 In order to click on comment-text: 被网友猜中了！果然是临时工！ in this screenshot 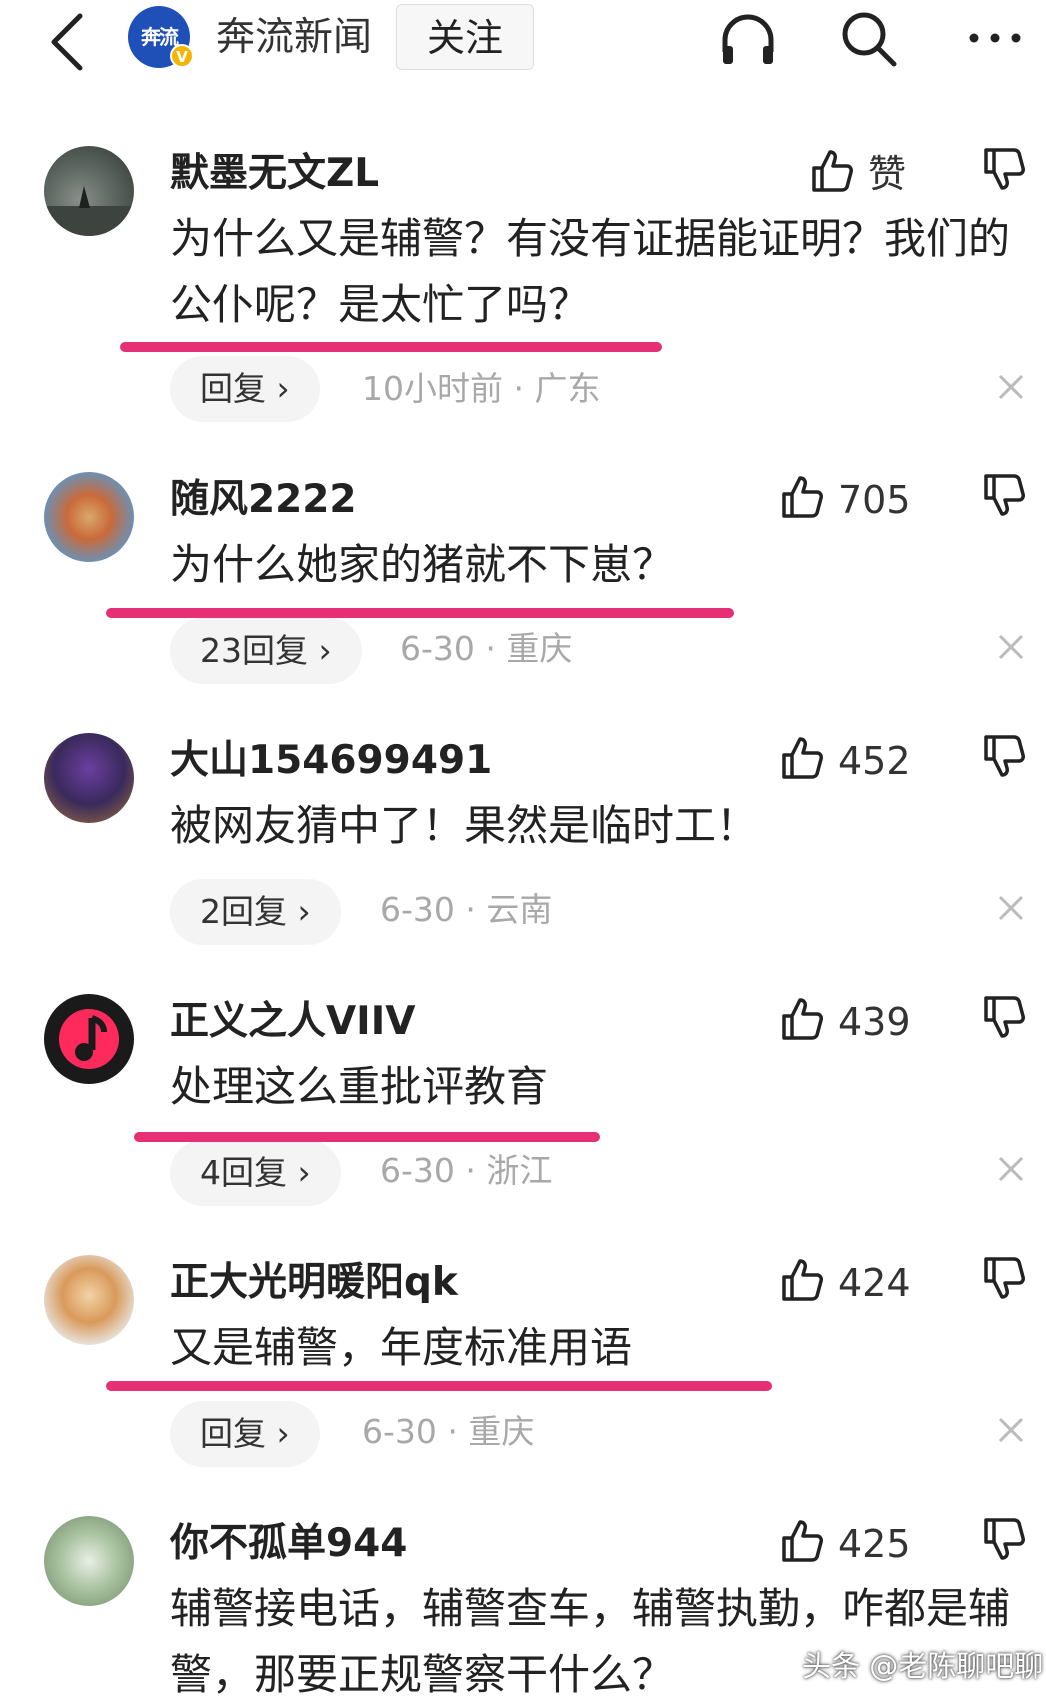, I will do `click(464, 825)`.